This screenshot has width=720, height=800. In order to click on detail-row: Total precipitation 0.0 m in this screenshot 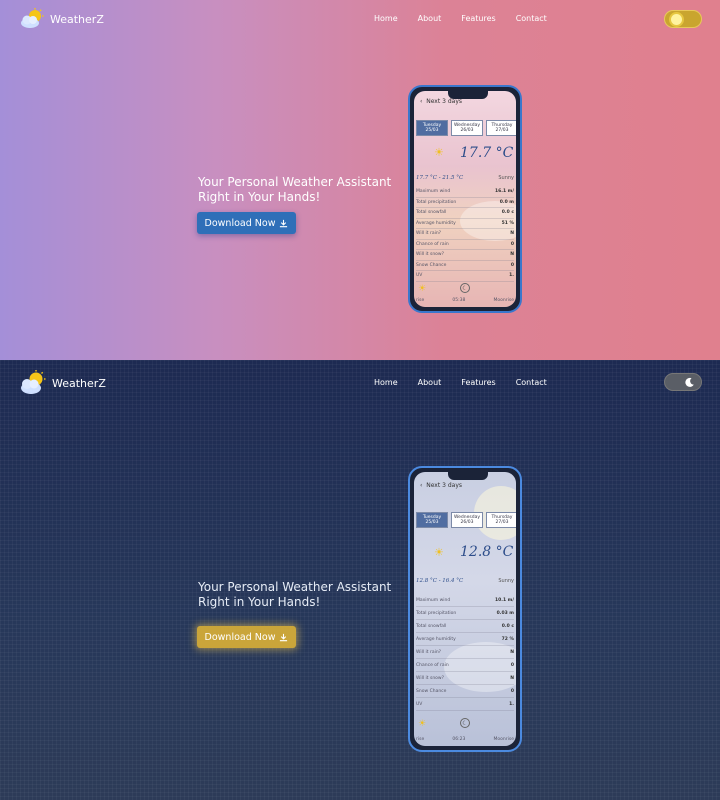, I will do `click(465, 203)`.